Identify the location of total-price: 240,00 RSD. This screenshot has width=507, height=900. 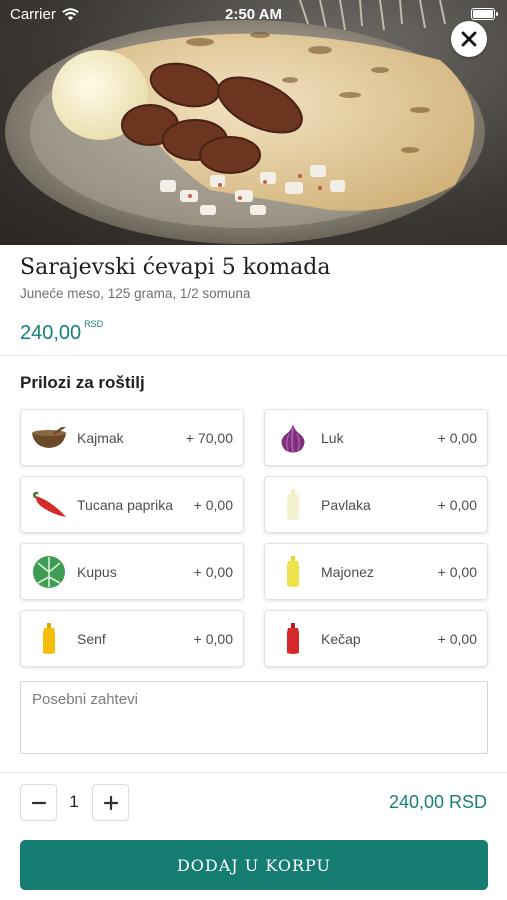
(437, 802).